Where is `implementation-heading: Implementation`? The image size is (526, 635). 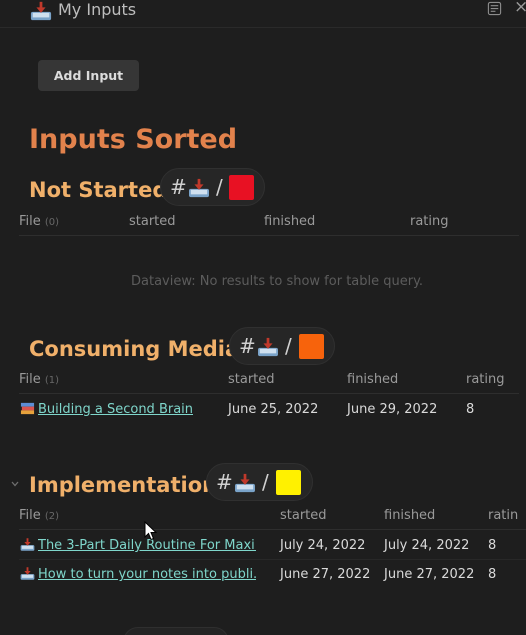
implementation-heading: Implementation is located at coordinates (123, 485).